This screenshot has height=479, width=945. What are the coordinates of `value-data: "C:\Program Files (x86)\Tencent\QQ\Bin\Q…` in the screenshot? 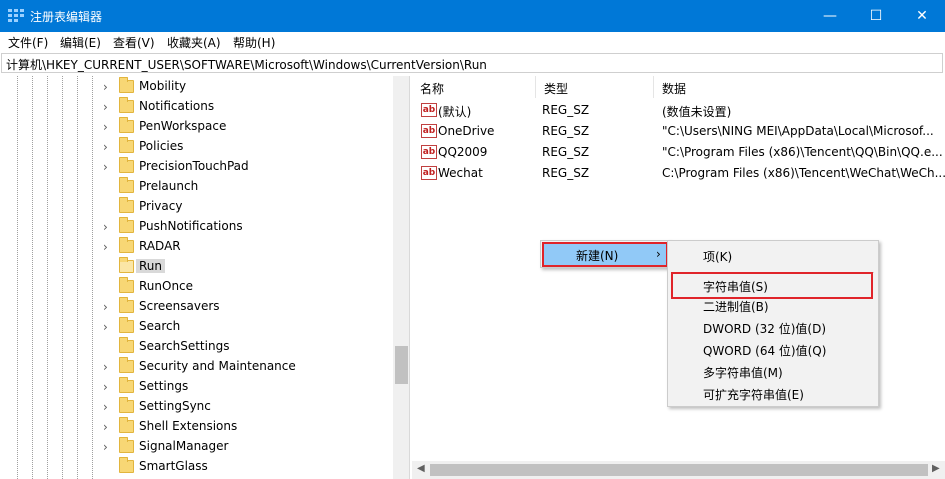 It's located at (802, 152).